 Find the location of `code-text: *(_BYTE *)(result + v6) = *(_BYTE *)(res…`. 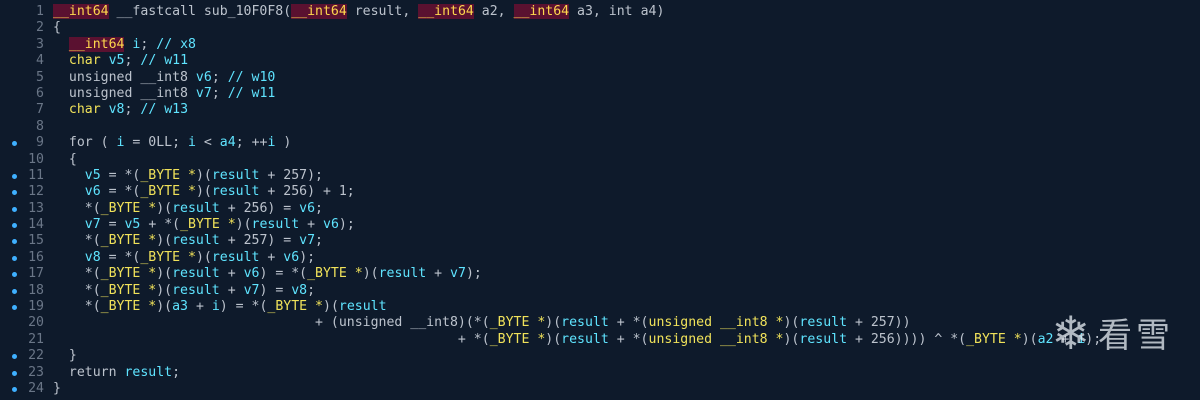

code-text: *(_BYTE *)(result + v6) = *(_BYTE *)(res… is located at coordinates (267, 274).